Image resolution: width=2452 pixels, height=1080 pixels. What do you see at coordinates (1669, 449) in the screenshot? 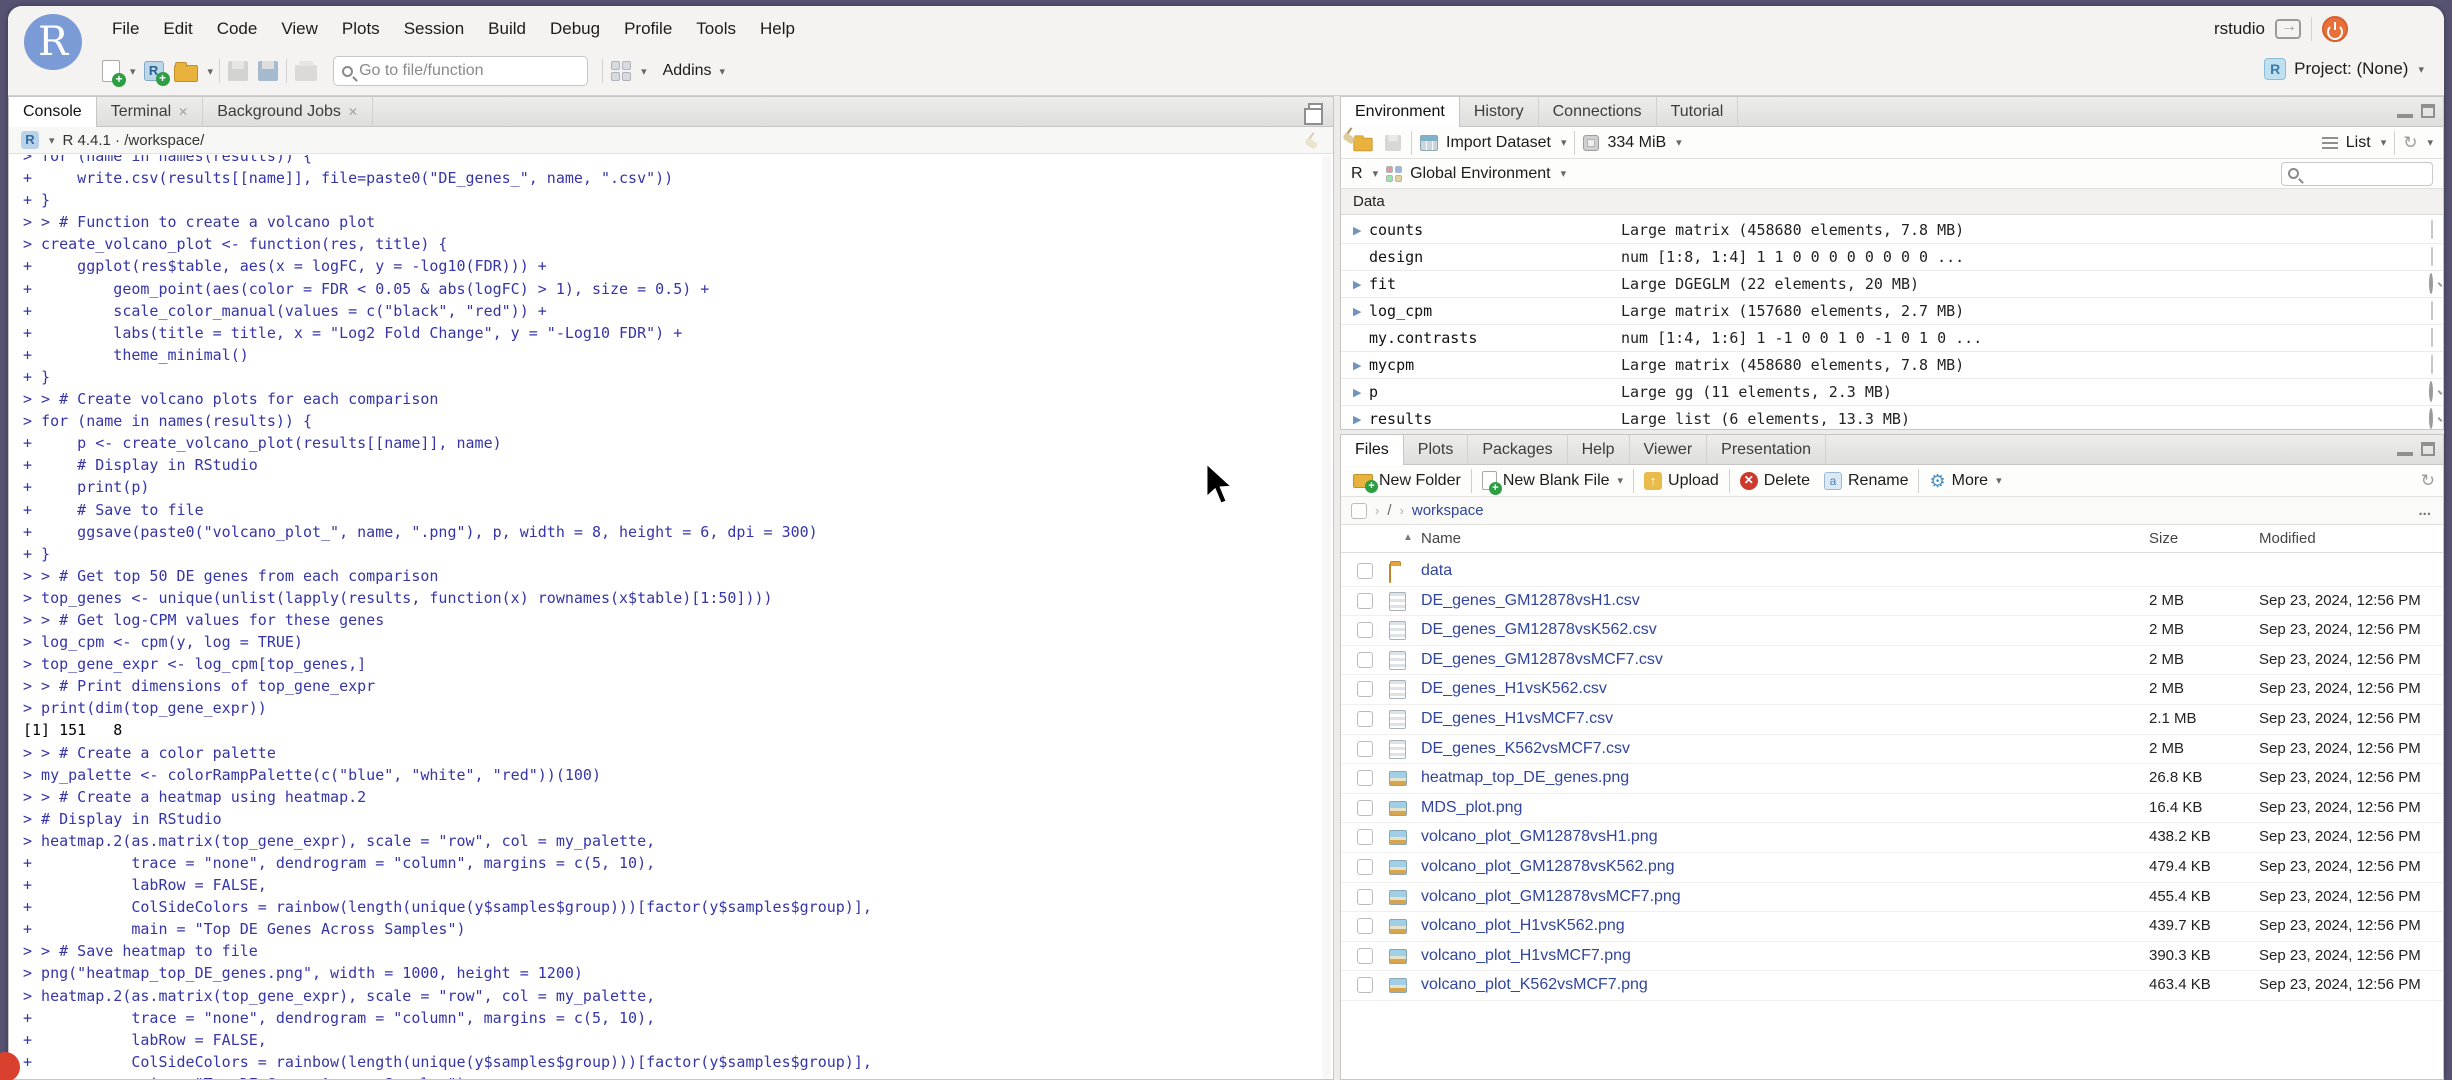
I see `tab-viewer: Viewer` at bounding box center [1669, 449].